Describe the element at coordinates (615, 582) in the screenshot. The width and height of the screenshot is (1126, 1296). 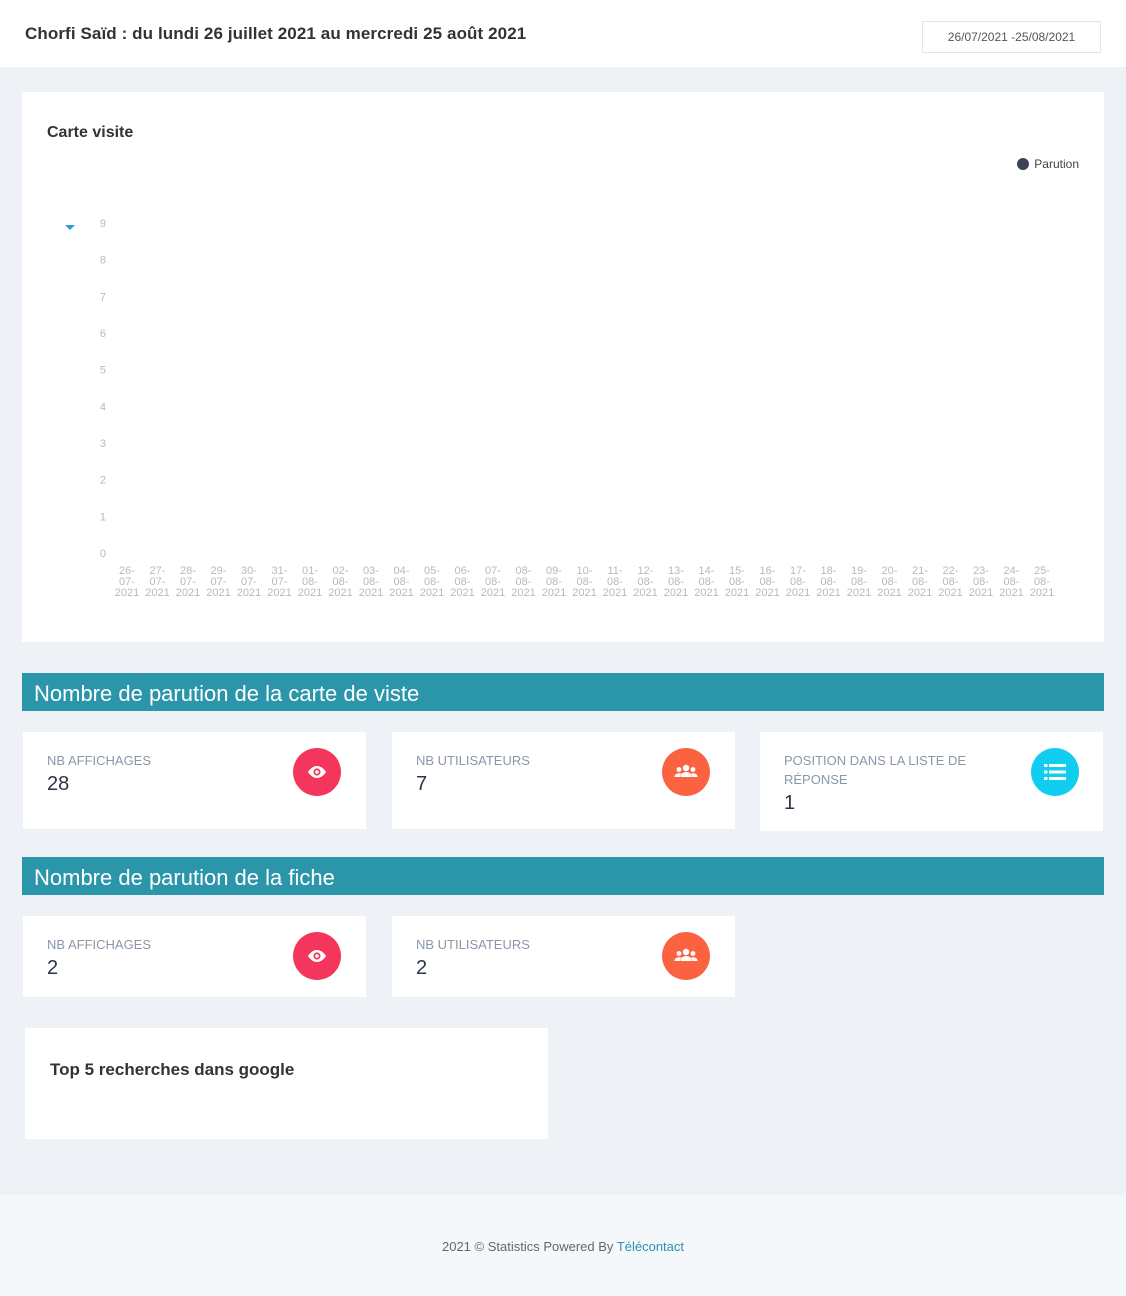
I see `x-tick-label: 11-08-2021` at that location.